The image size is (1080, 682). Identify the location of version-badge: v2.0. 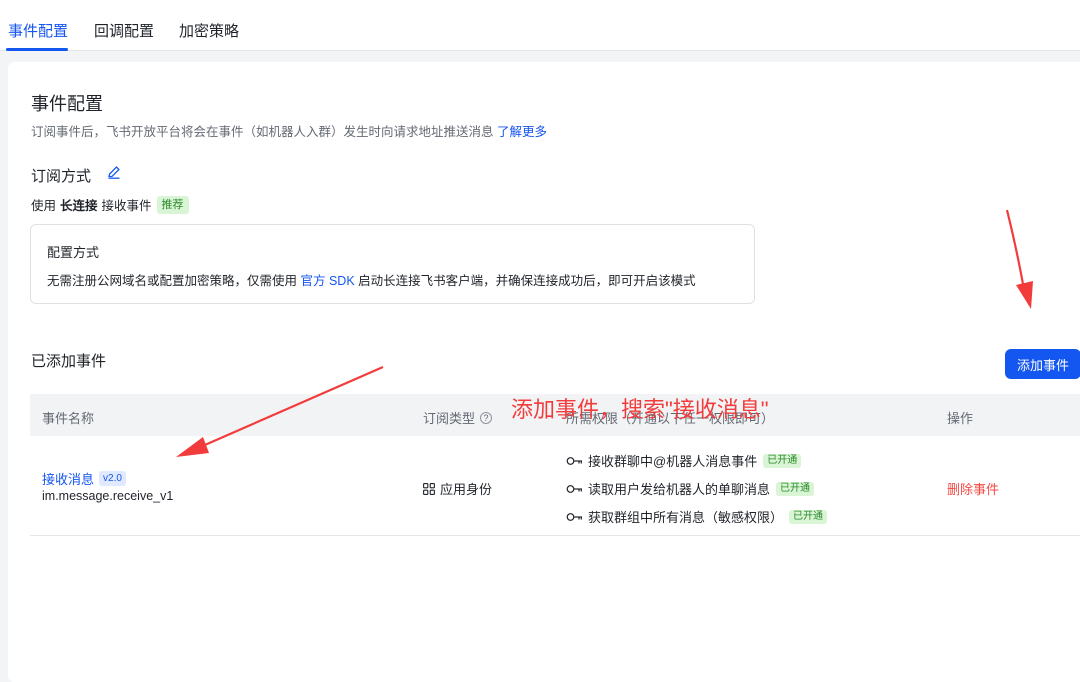
(112, 478).